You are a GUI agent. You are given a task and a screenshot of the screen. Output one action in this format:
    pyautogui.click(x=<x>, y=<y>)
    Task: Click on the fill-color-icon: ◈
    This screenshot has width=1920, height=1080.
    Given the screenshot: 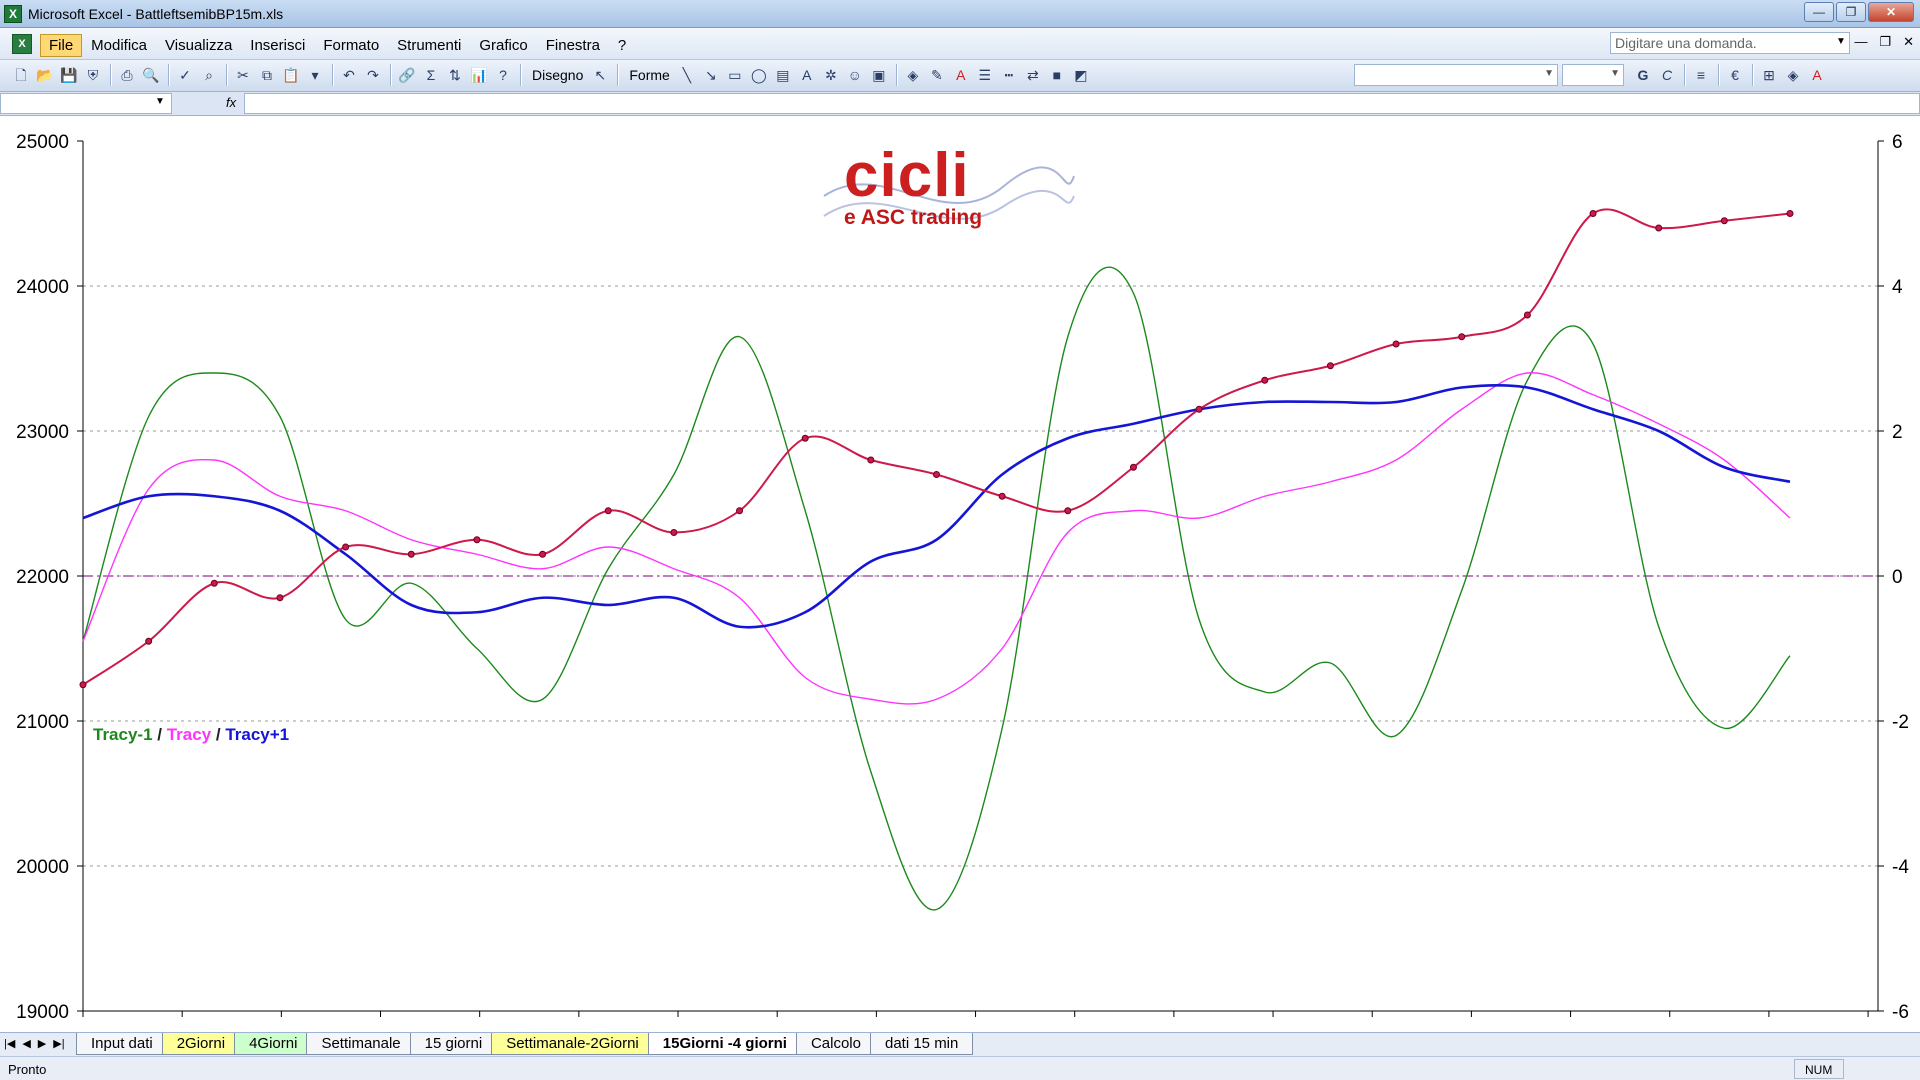 What is the action you would take?
    pyautogui.click(x=913, y=75)
    